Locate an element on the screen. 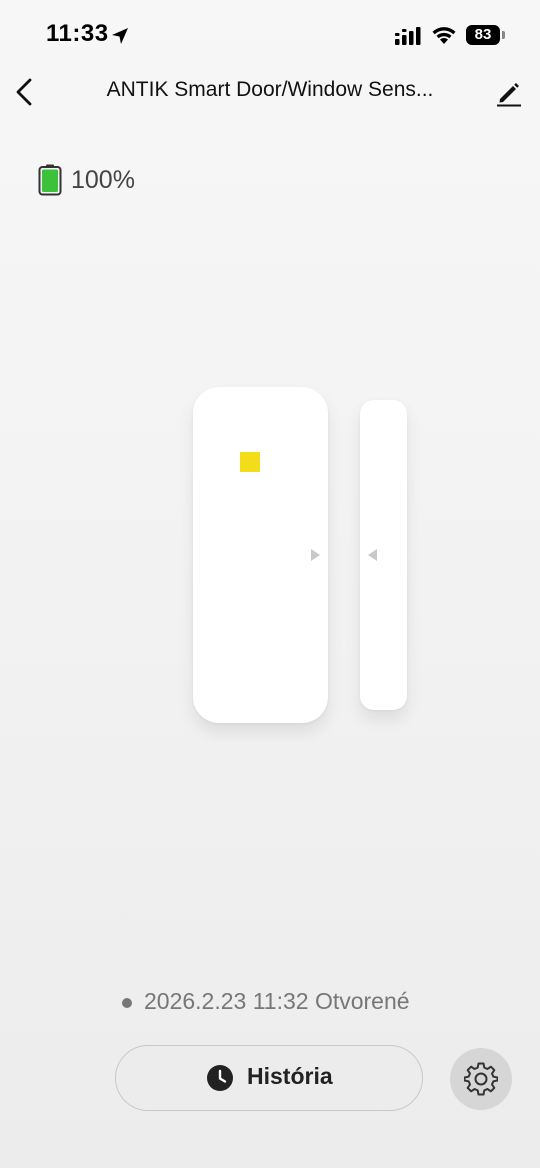 The height and width of the screenshot is (1168, 540). triangle-left-icon is located at coordinates (372, 555).